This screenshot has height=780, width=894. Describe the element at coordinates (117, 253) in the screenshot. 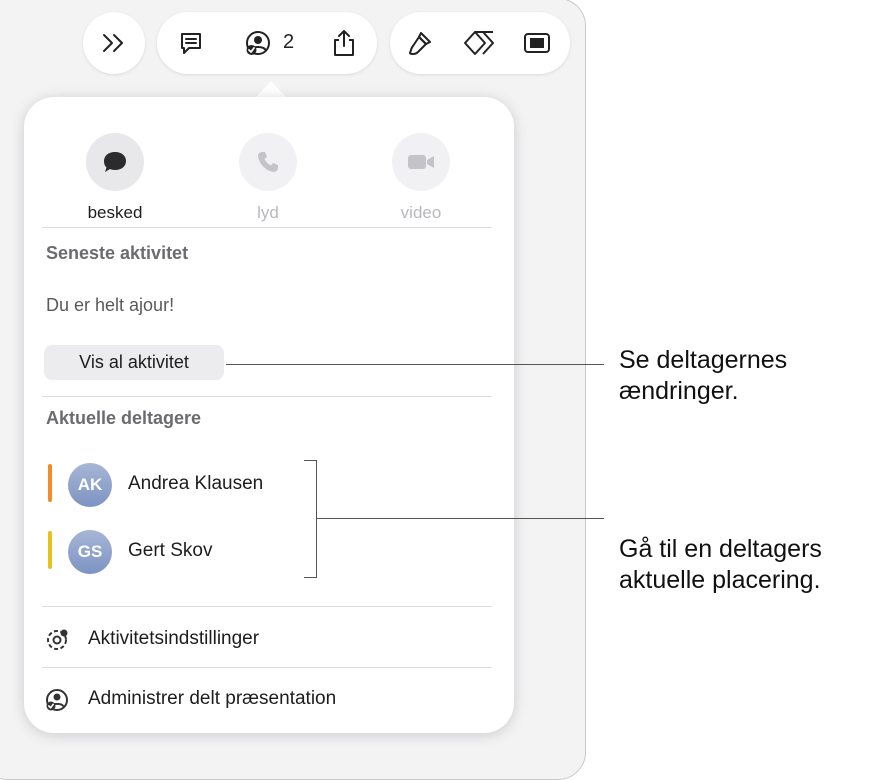

I see `recent-activity-heading: Seneste aktivitet` at that location.